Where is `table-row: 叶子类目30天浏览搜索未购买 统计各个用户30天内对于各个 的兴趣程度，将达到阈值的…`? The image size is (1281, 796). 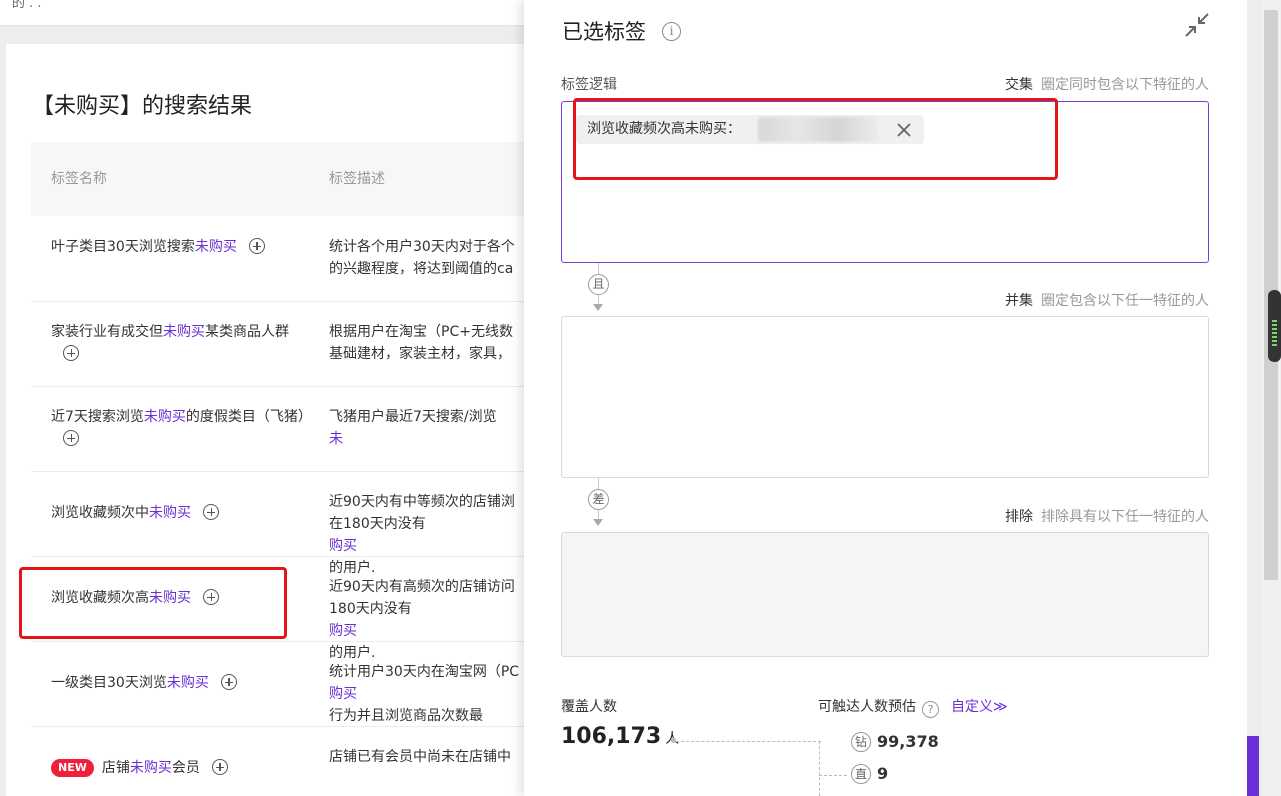
table-row: 叶子类目30天浏览搜索未购买 统计各个用户30天内对于各个 的兴趣程度，将达到阈值的… is located at coordinates (291, 259).